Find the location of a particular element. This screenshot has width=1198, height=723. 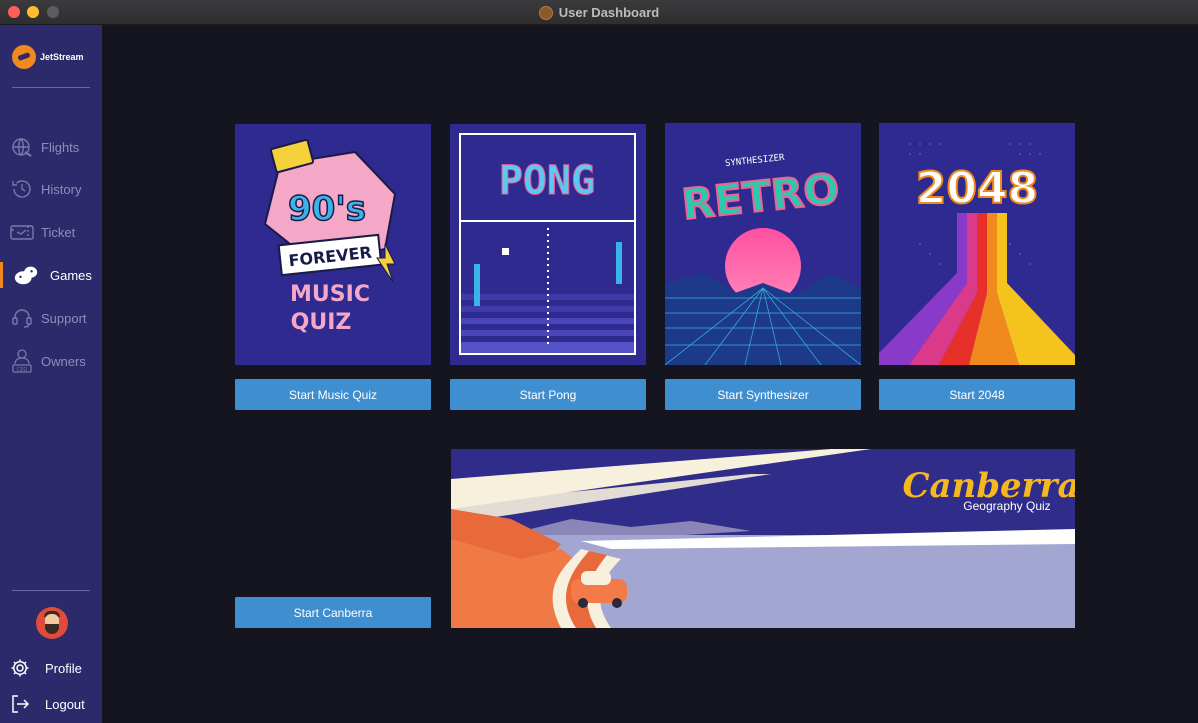

active-indicator is located at coordinates (1, 275).